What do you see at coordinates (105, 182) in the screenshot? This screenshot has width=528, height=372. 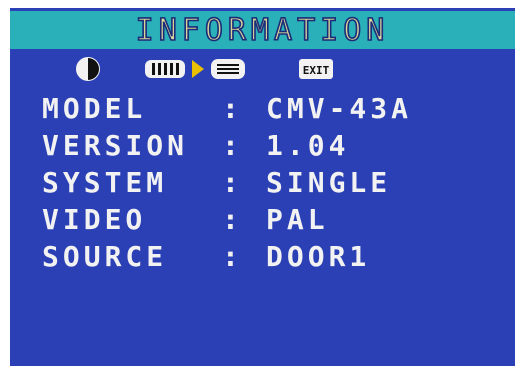 I see `system-label: SYSTEM` at bounding box center [105, 182].